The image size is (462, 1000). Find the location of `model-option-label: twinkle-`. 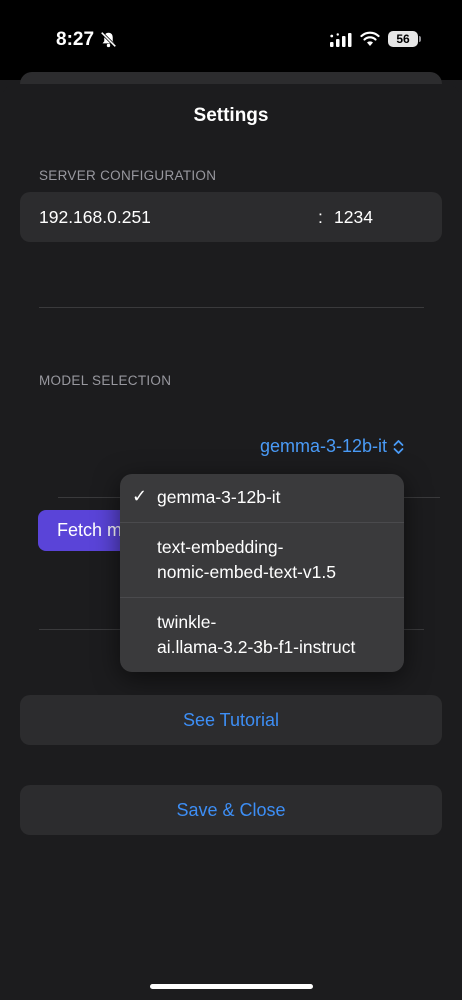

model-option-label: twinkle- is located at coordinates (187, 622).